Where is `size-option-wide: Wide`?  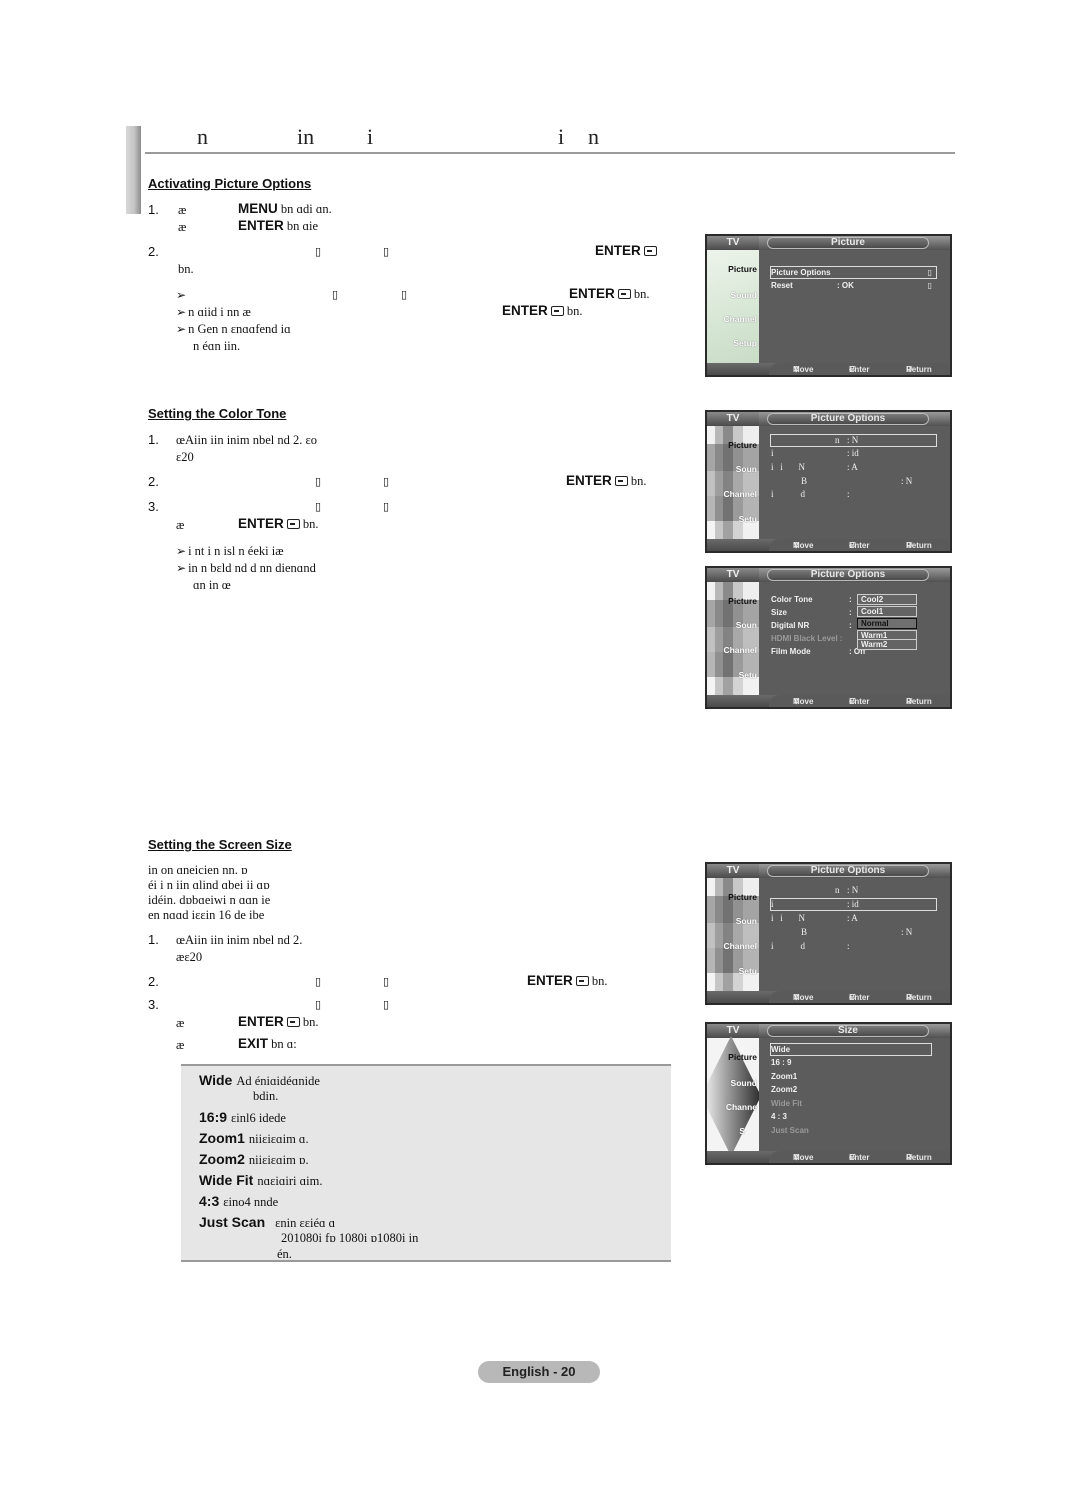
size-option-wide: Wide is located at coordinates (851, 1049).